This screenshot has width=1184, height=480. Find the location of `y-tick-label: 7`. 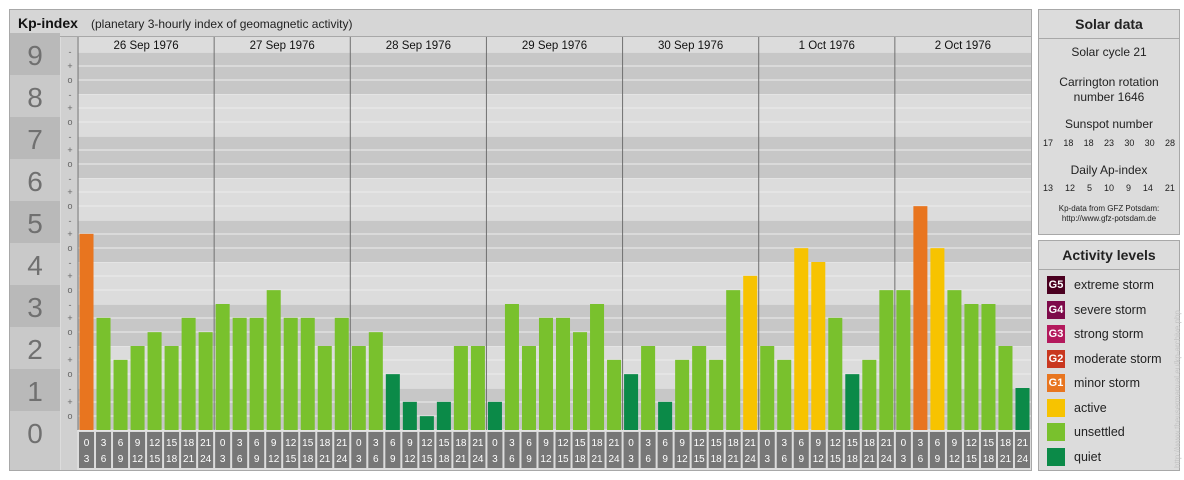

y-tick-label: 7 is located at coordinates (35, 139).